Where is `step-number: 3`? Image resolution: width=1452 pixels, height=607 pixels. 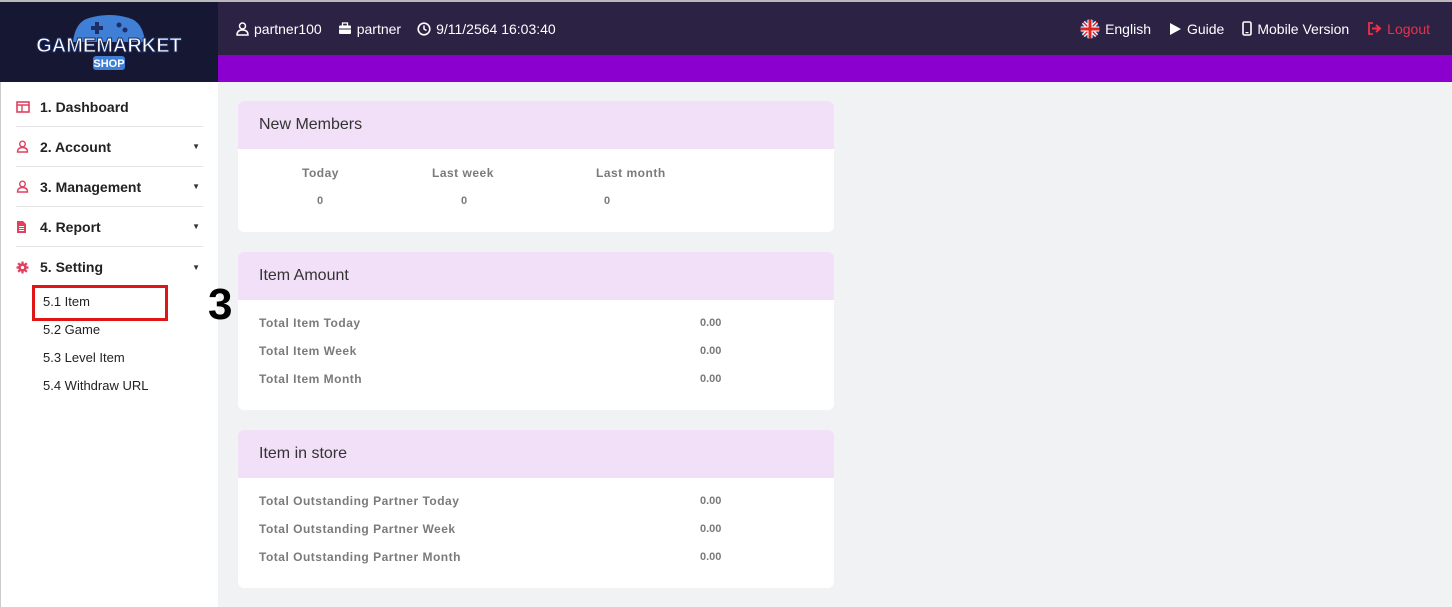 step-number: 3 is located at coordinates (220, 304).